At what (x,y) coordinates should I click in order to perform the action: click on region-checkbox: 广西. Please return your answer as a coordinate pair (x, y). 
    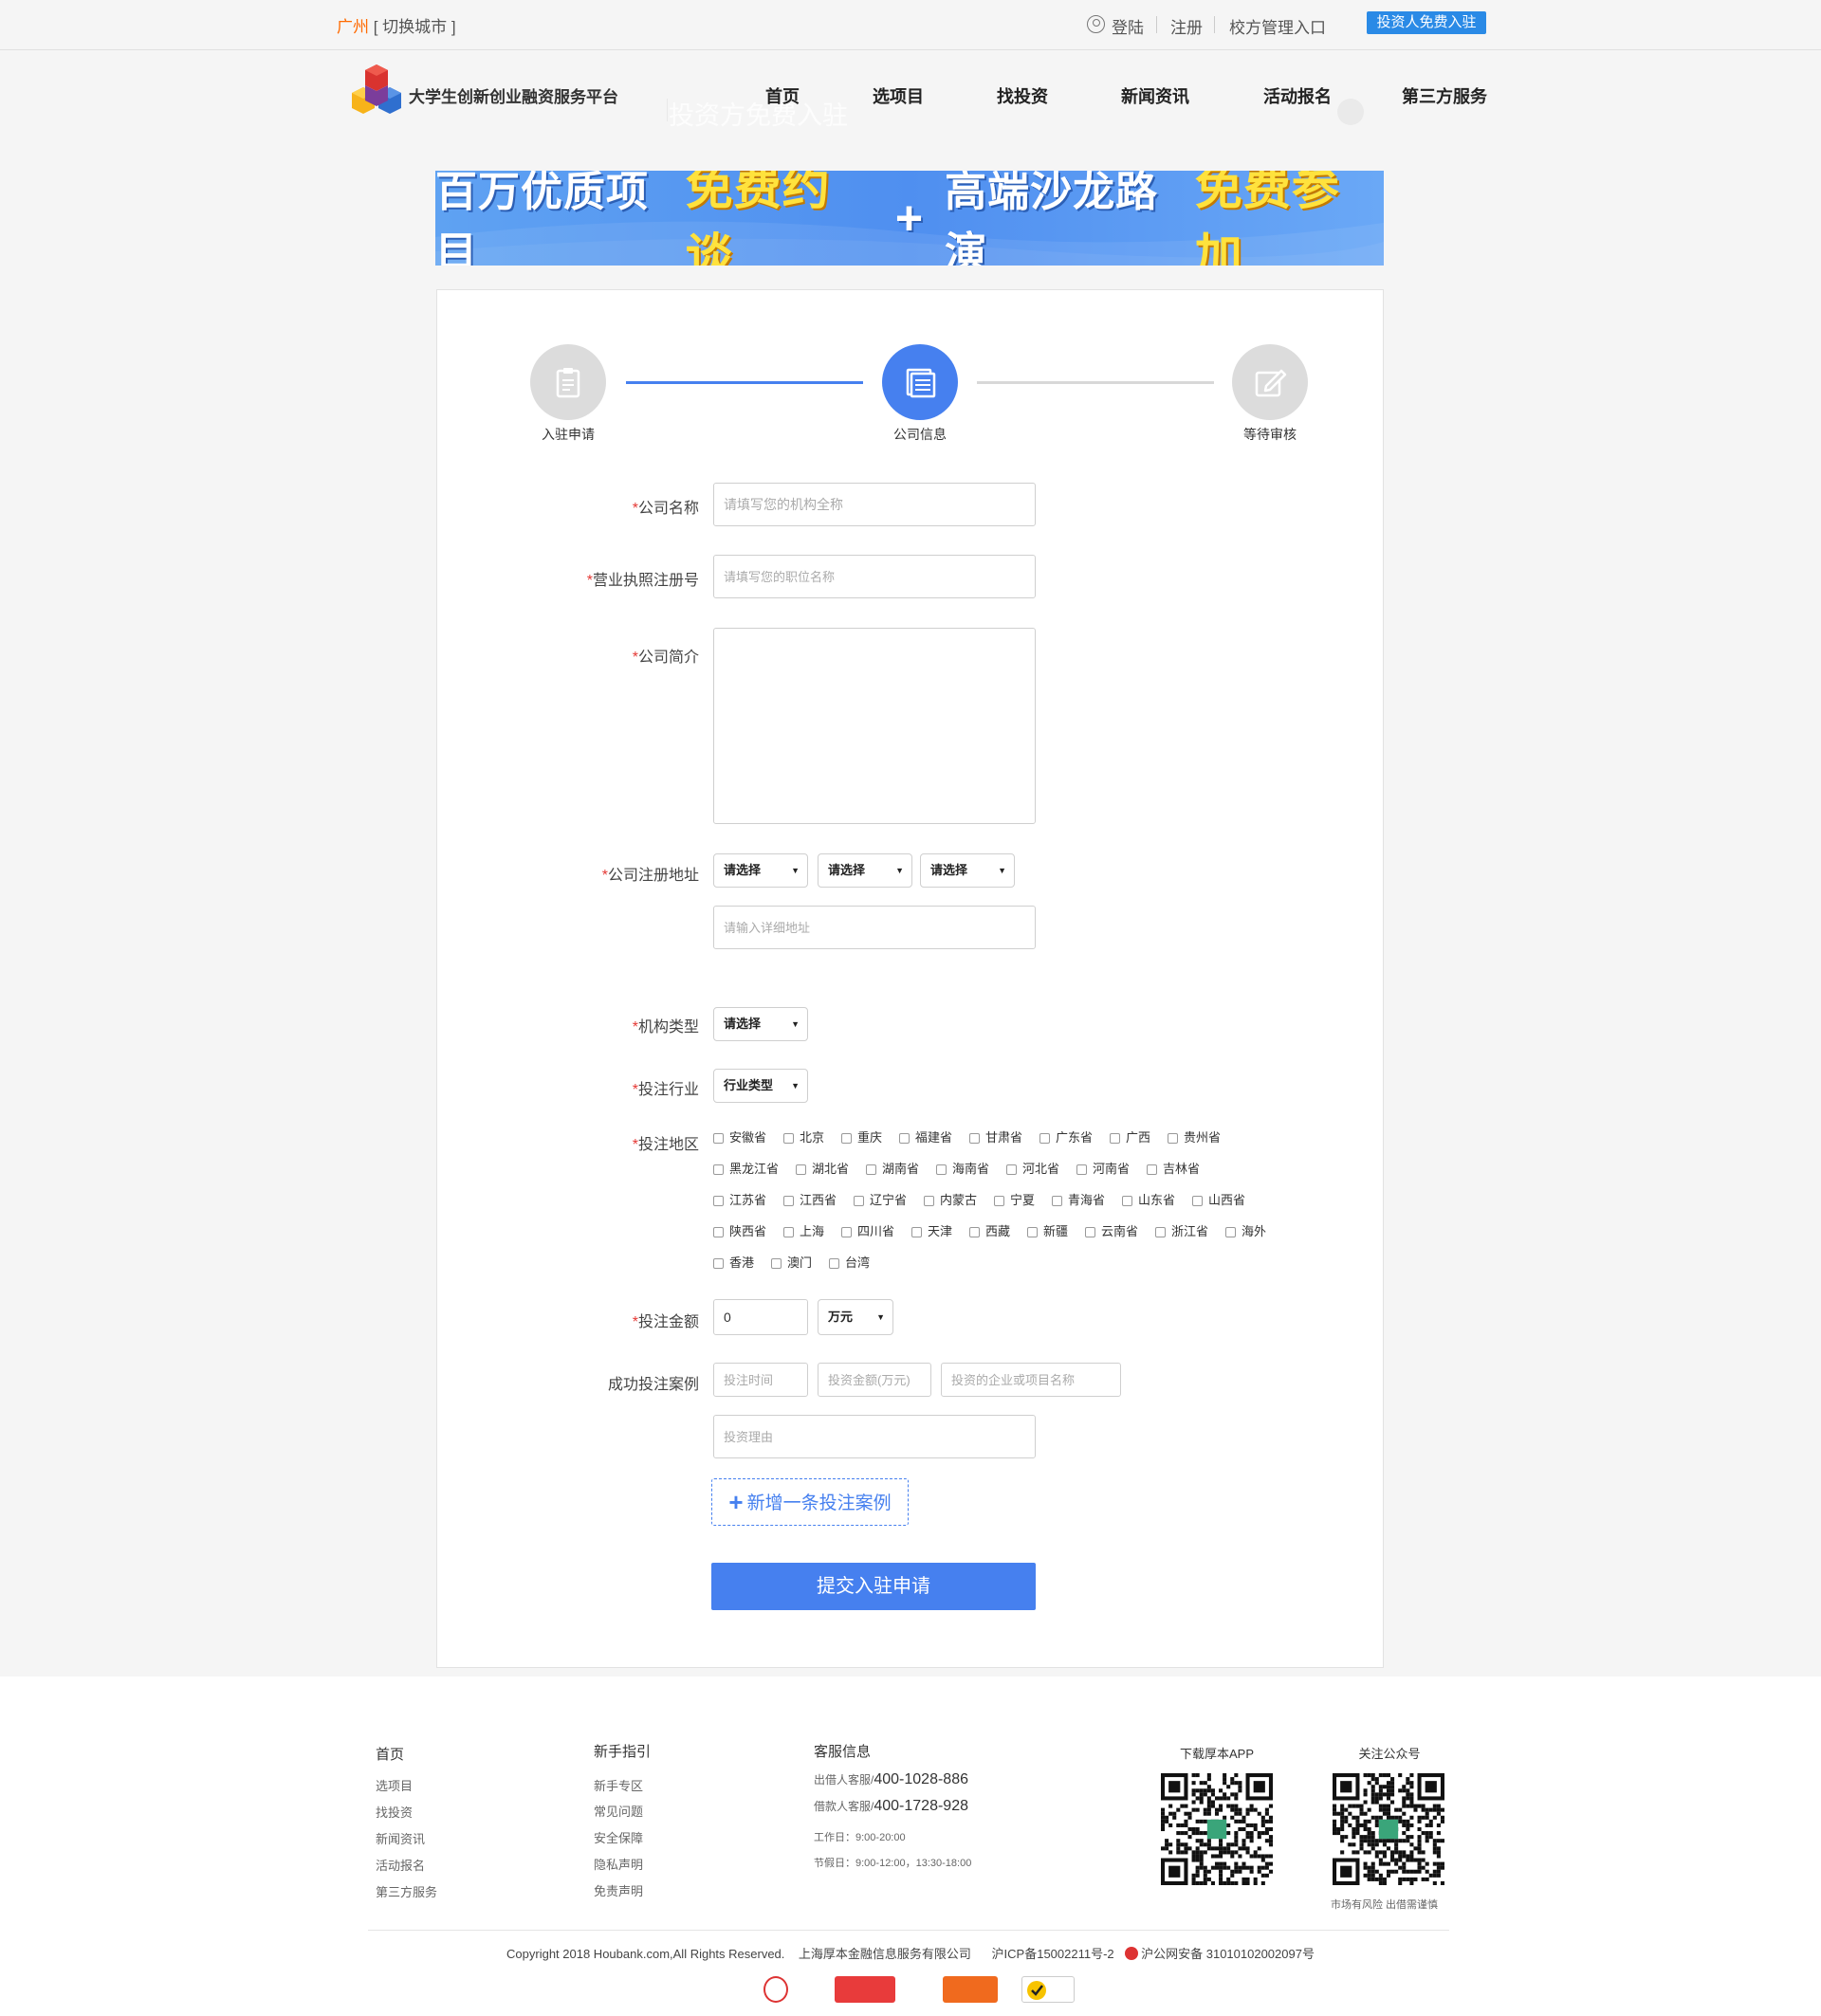
    Looking at the image, I should click on (1130, 1137).